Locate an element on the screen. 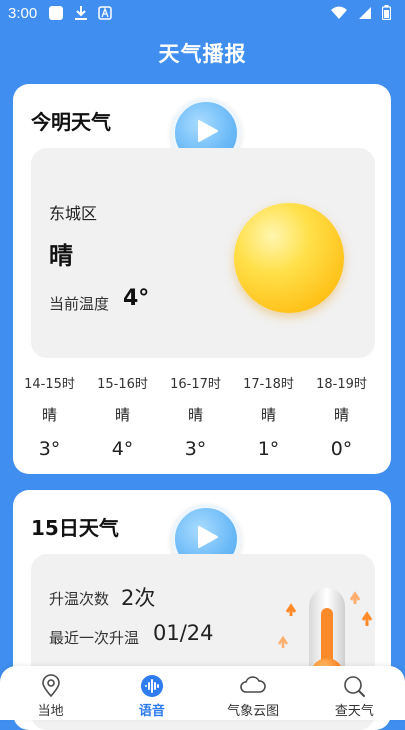  last-rise-label: 最近一次升温 is located at coordinates (94, 638).